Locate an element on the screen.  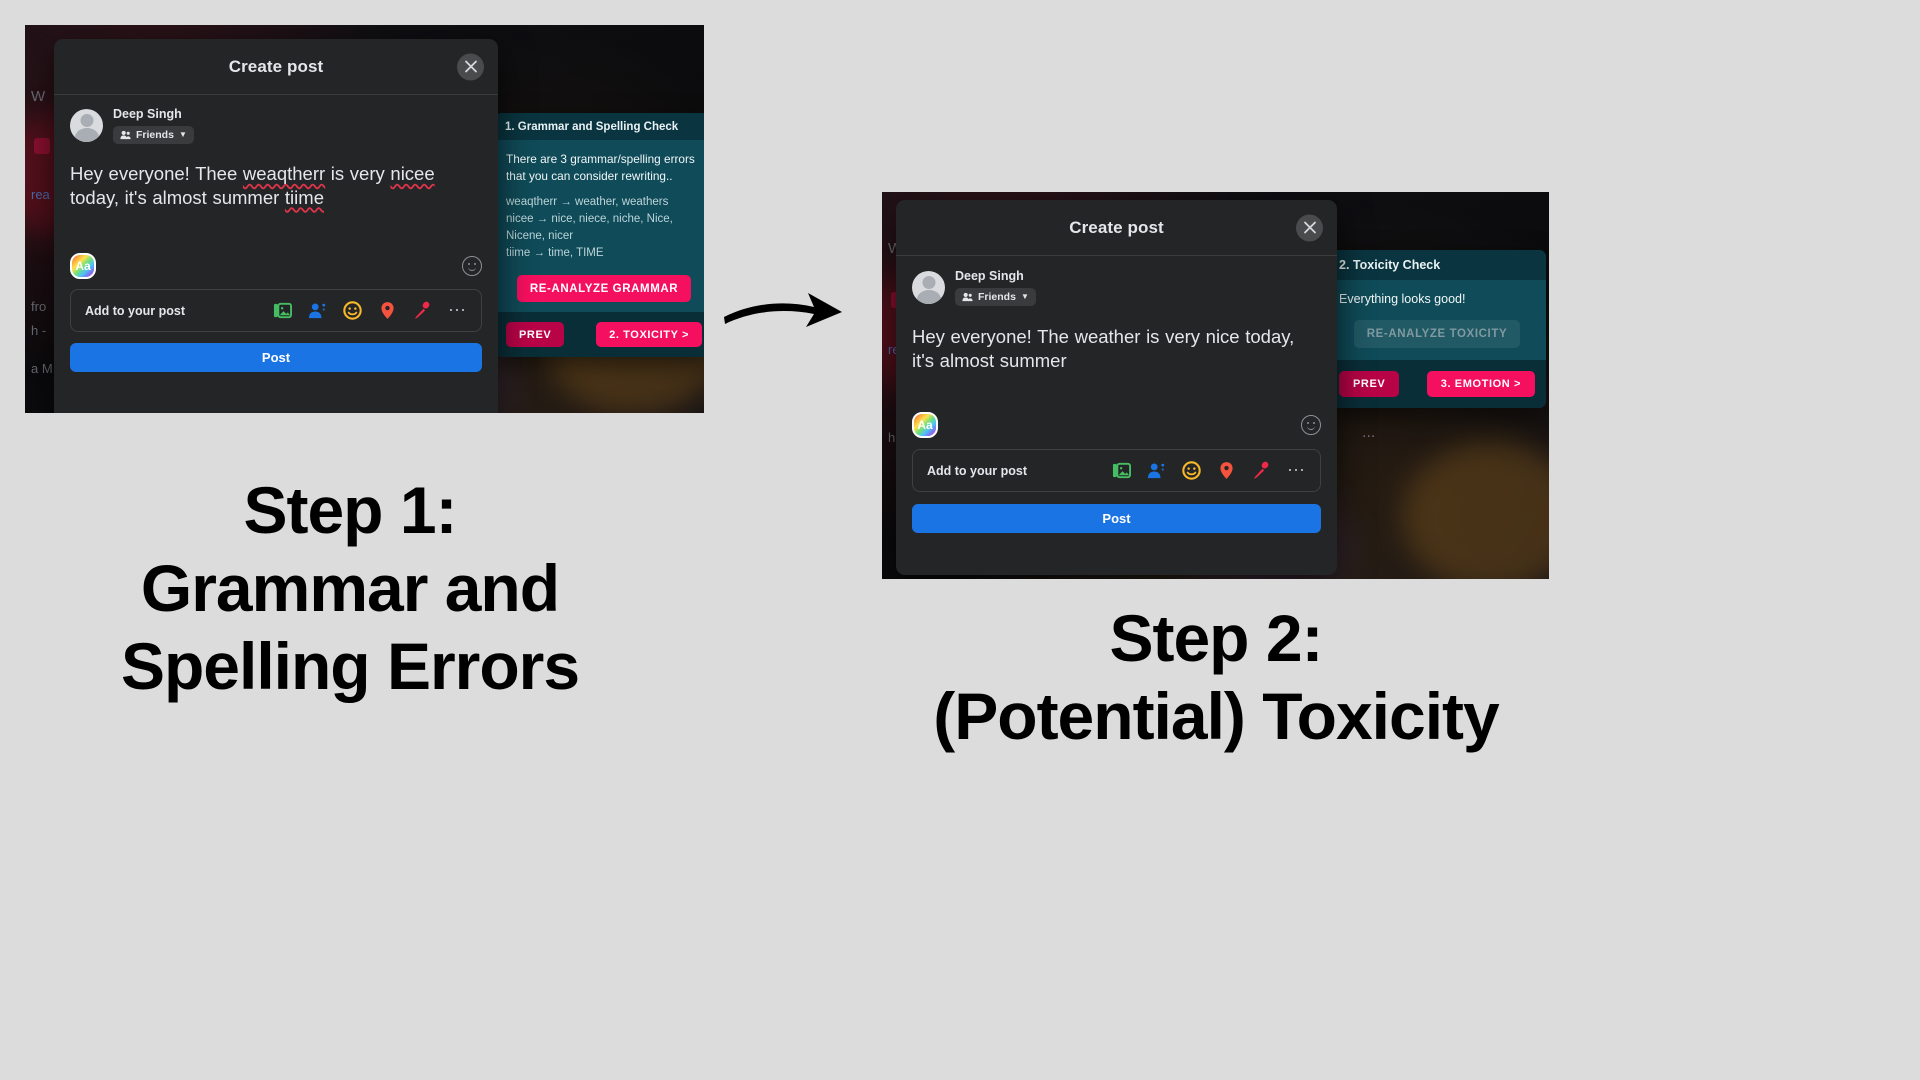
background-text: fro is located at coordinates (39, 306).